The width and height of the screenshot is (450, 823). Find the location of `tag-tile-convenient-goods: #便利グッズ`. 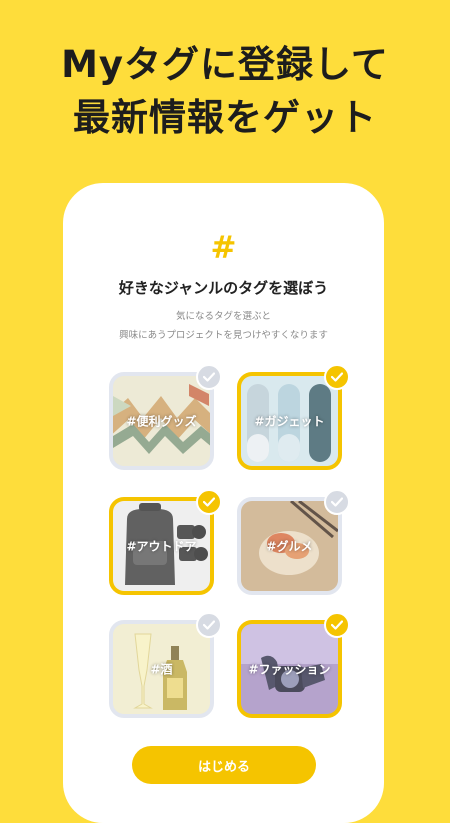

tag-tile-convenient-goods: #便利グッズ is located at coordinates (165, 417).